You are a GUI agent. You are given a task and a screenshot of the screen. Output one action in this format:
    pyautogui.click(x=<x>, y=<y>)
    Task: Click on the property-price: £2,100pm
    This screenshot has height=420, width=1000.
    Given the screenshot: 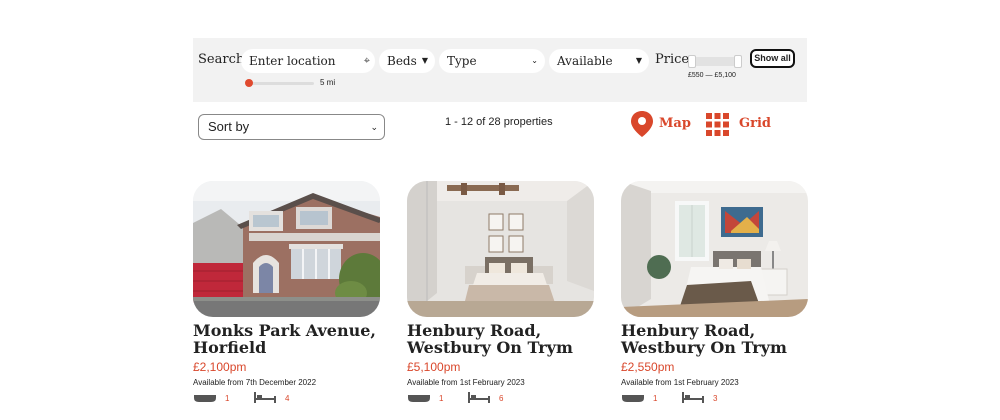 What is the action you would take?
    pyautogui.click(x=220, y=367)
    